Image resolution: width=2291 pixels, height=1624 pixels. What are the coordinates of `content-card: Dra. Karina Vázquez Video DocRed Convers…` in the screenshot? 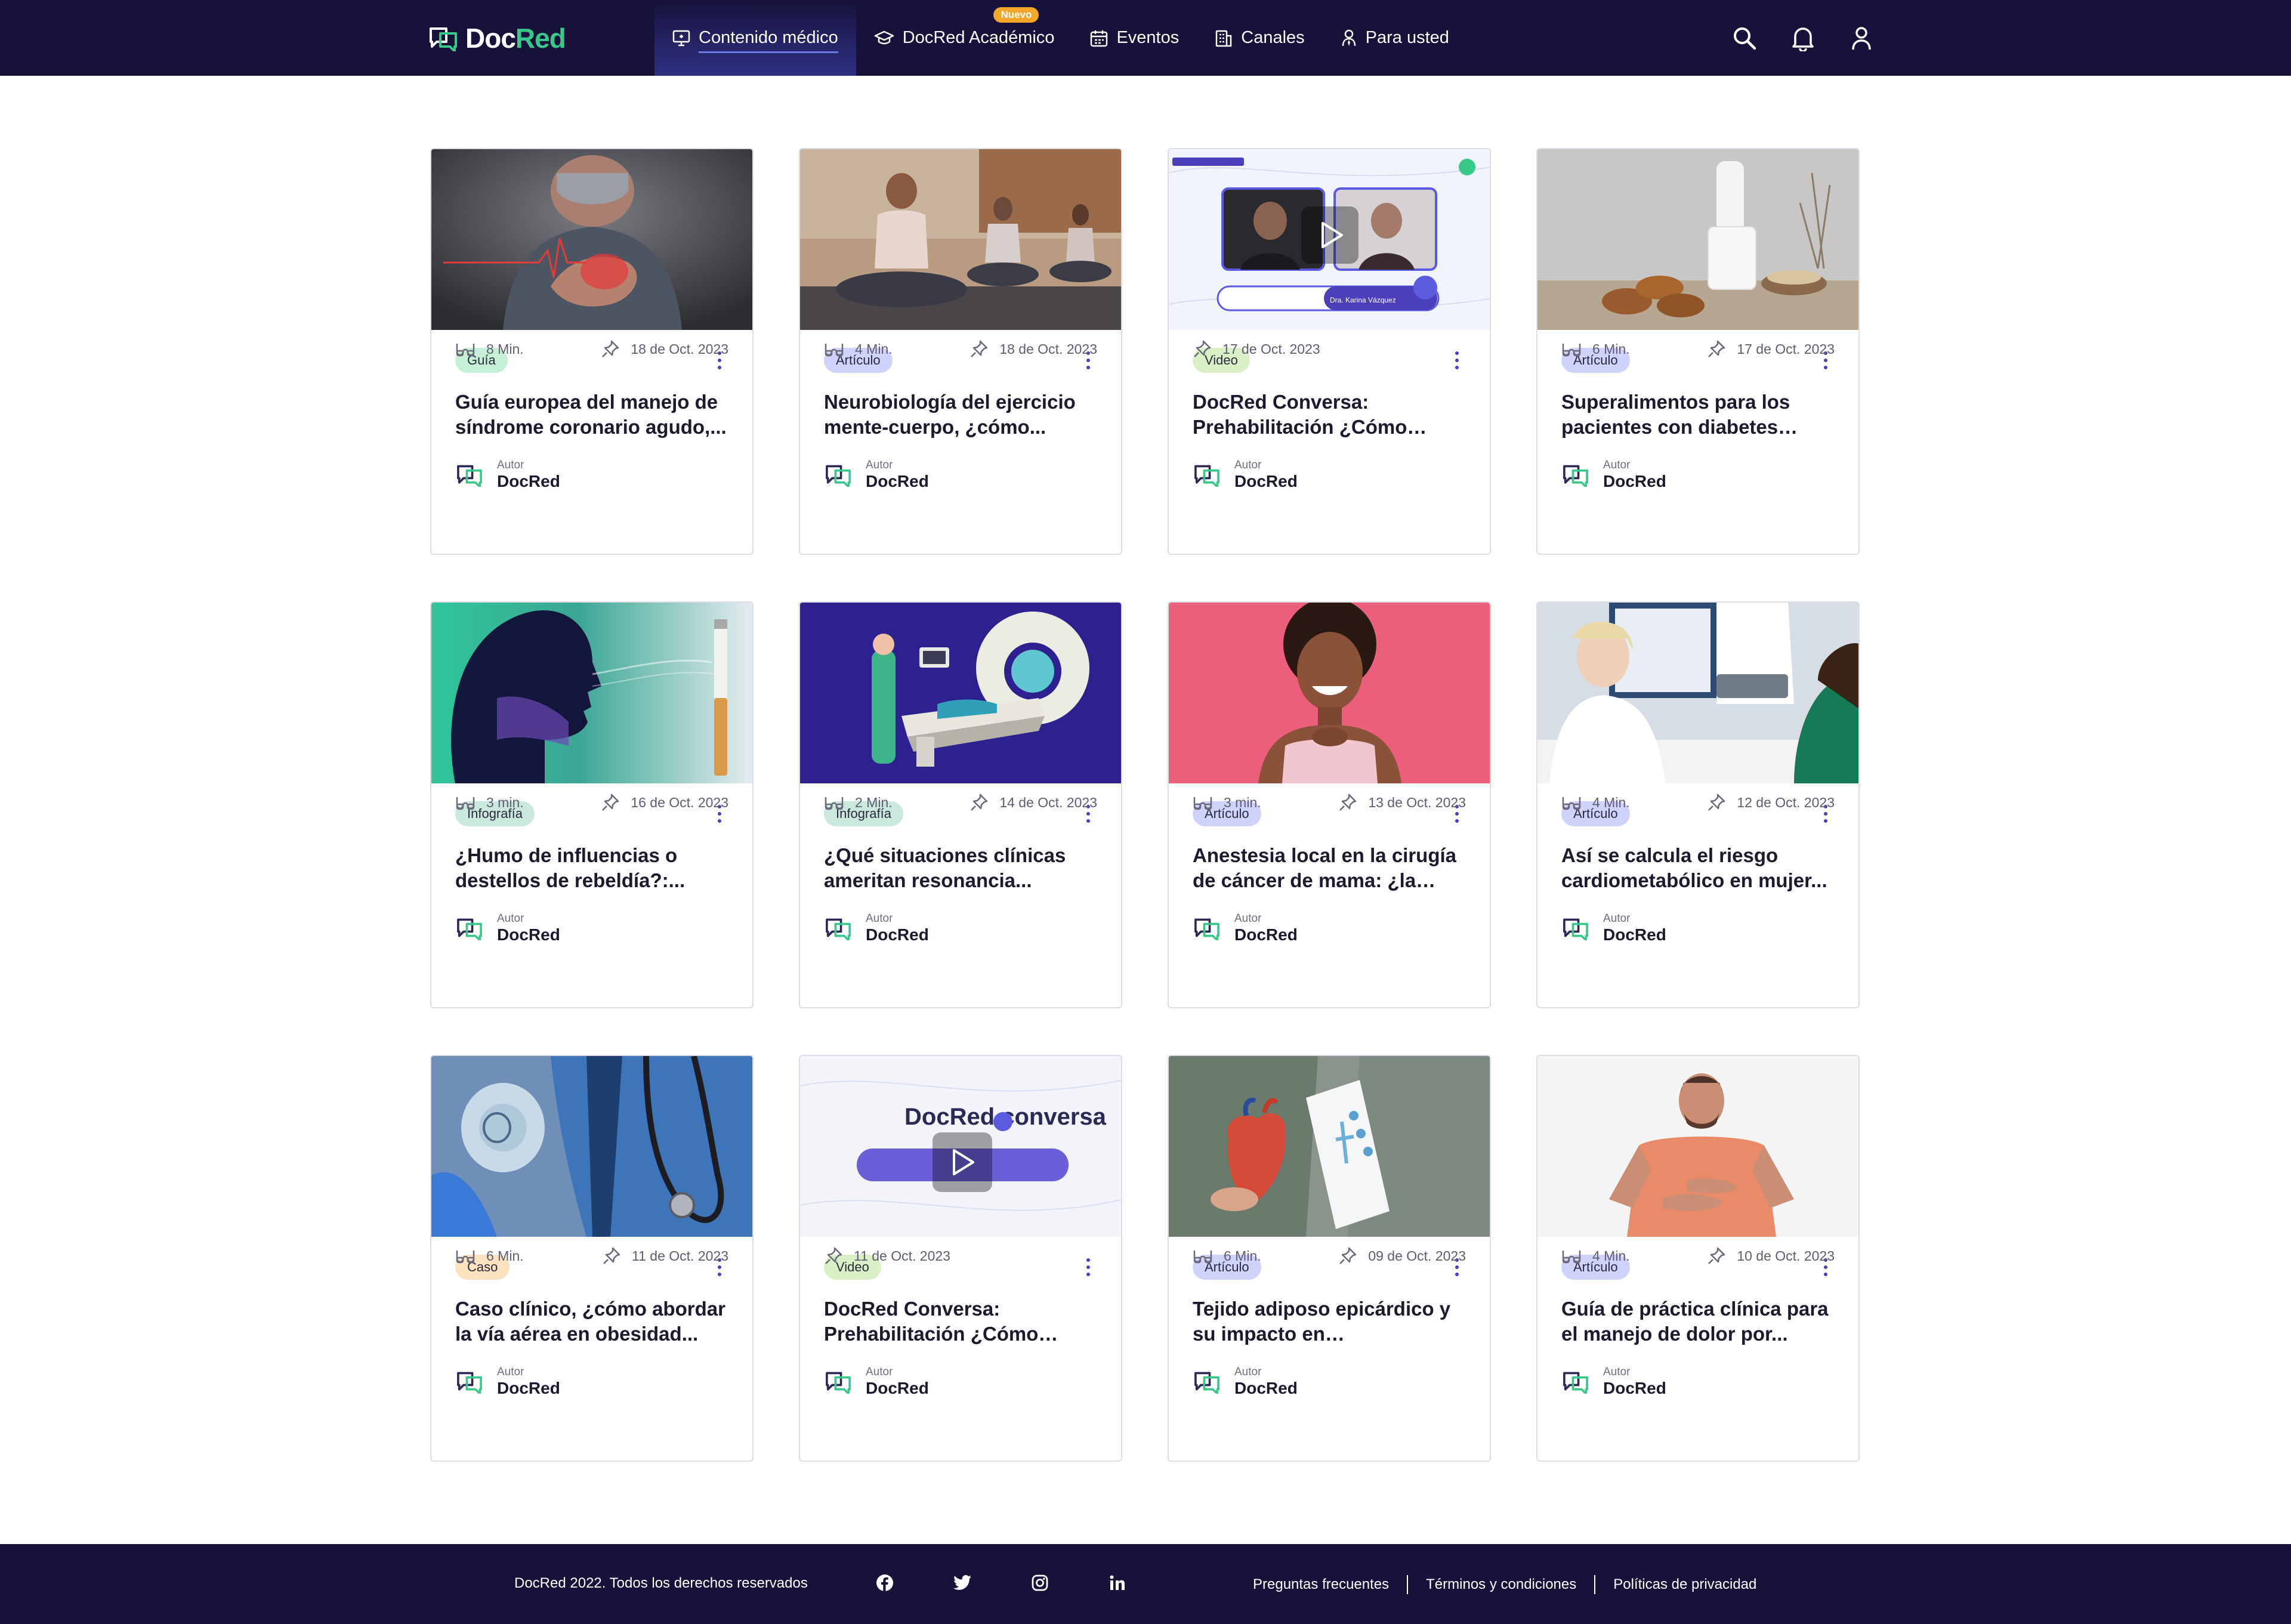 It's located at (1329, 351).